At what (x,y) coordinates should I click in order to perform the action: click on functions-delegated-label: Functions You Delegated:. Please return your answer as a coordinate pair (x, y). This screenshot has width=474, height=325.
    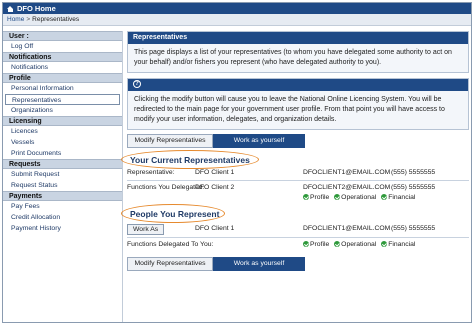
    Looking at the image, I should click on (166, 187).